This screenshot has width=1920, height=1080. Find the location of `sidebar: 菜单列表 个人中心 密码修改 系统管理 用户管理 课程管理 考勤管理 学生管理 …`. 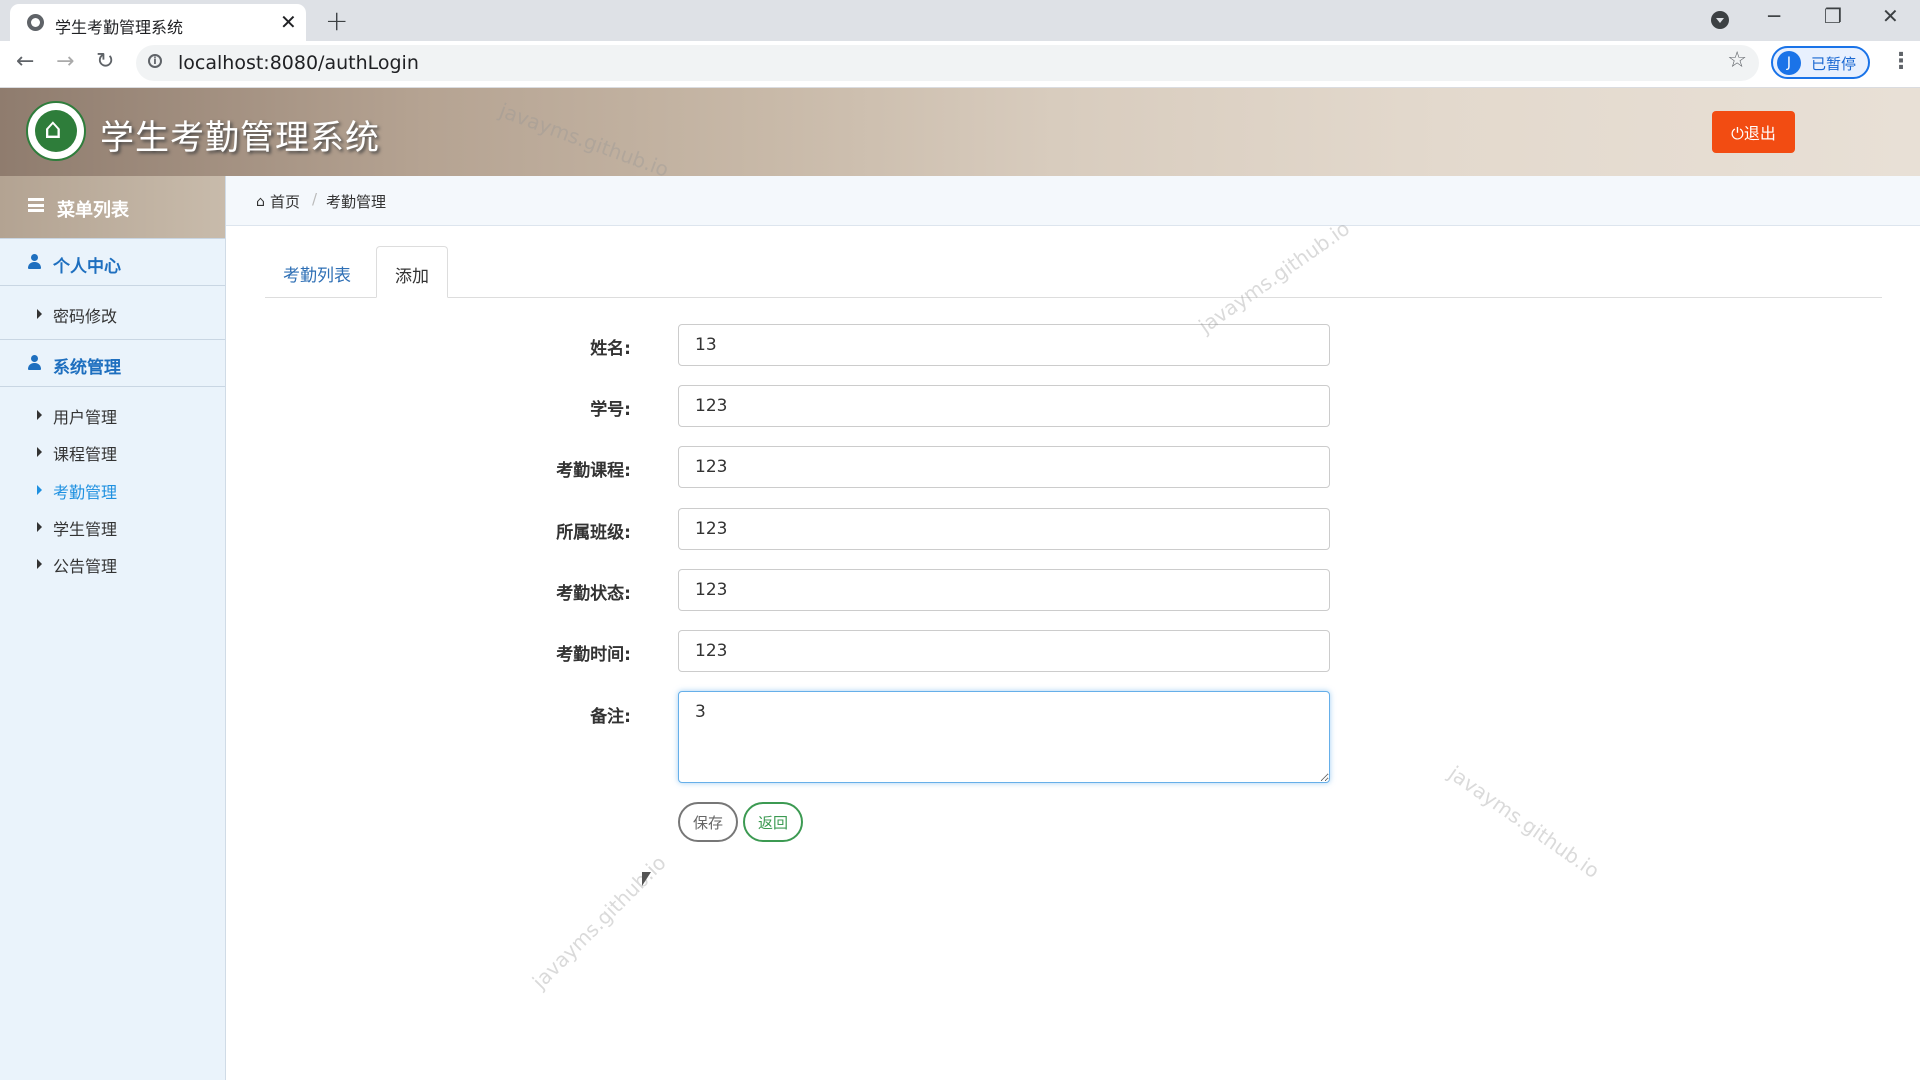

sidebar: 菜单列表 个人中心 密码修改 系统管理 用户管理 课程管理 考勤管理 学生管理 … is located at coordinates (113, 628).